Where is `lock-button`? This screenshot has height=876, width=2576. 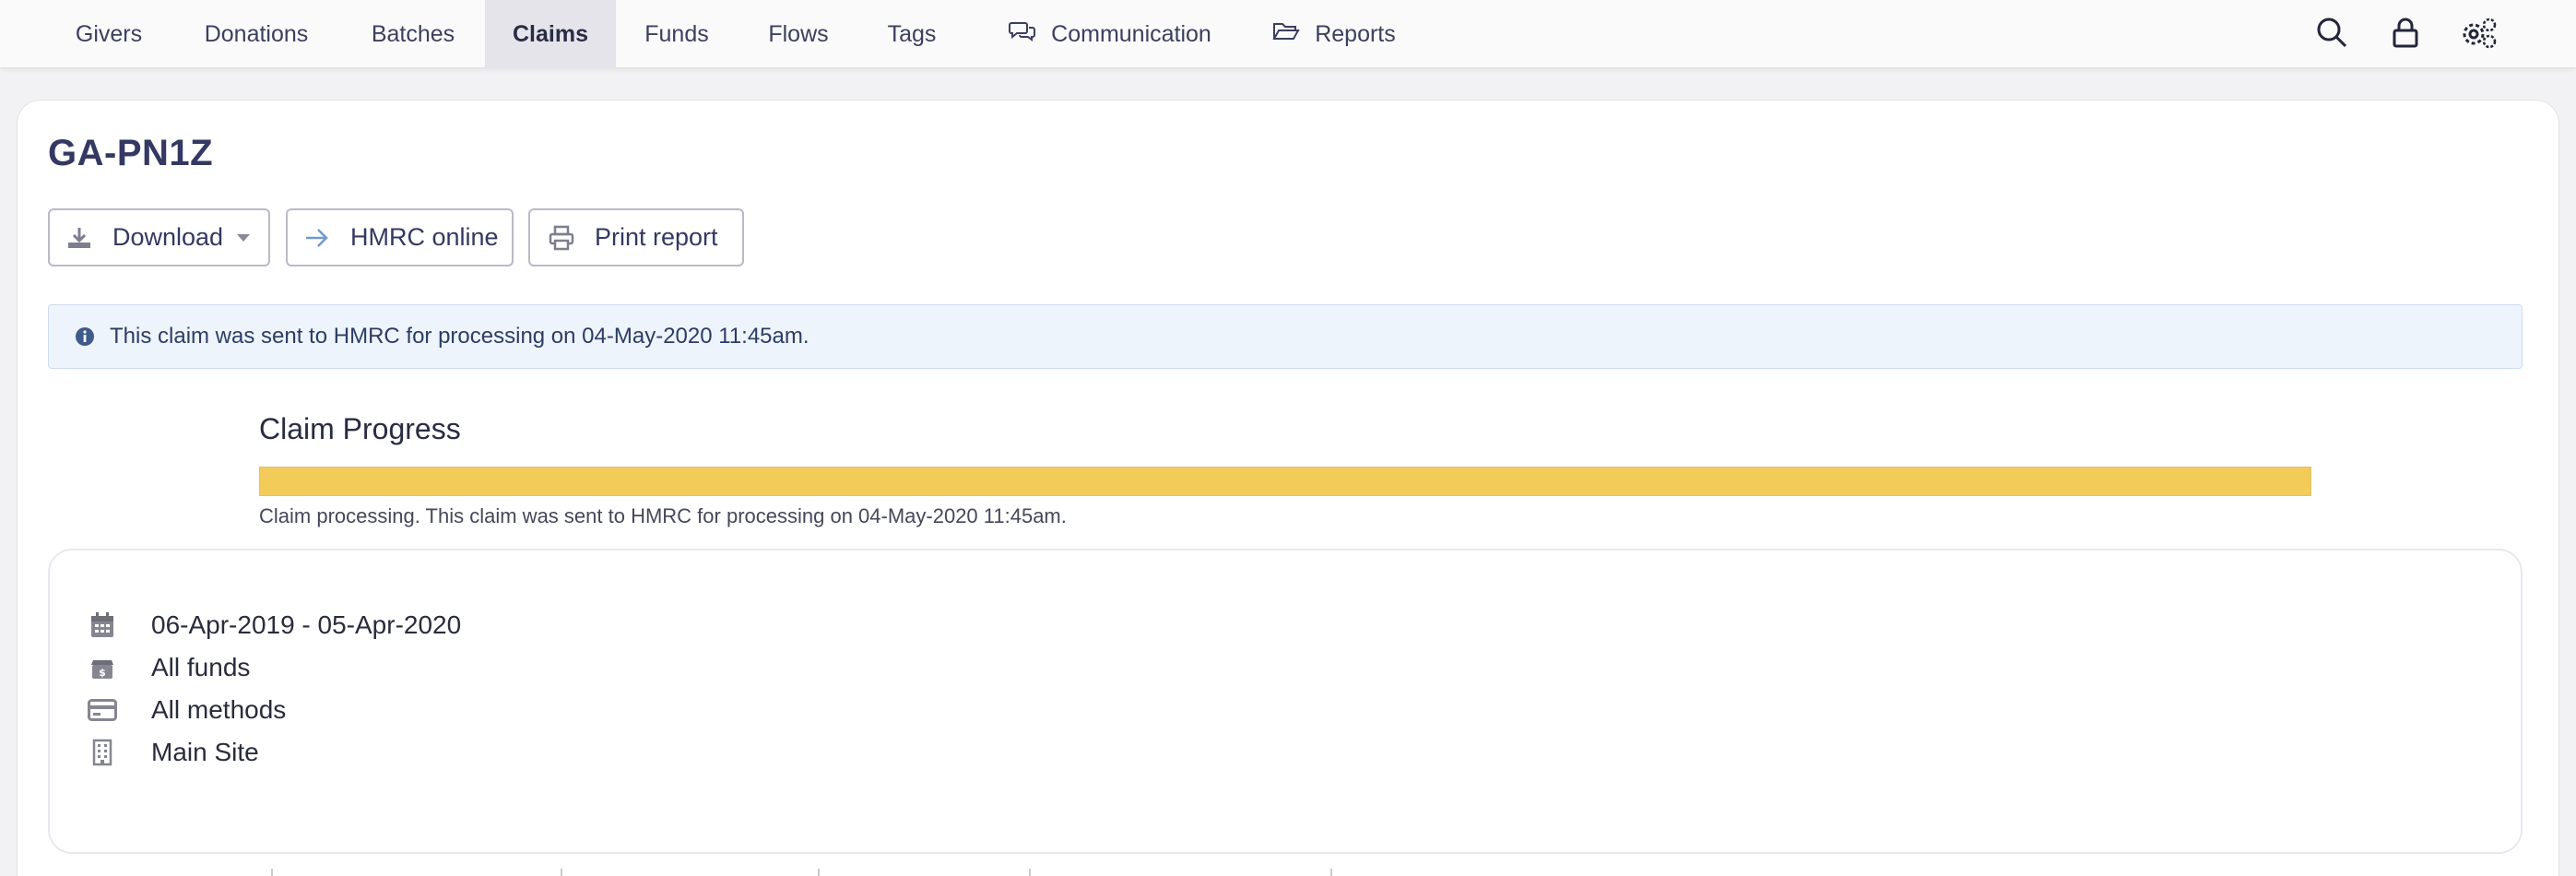 lock-button is located at coordinates (2405, 34).